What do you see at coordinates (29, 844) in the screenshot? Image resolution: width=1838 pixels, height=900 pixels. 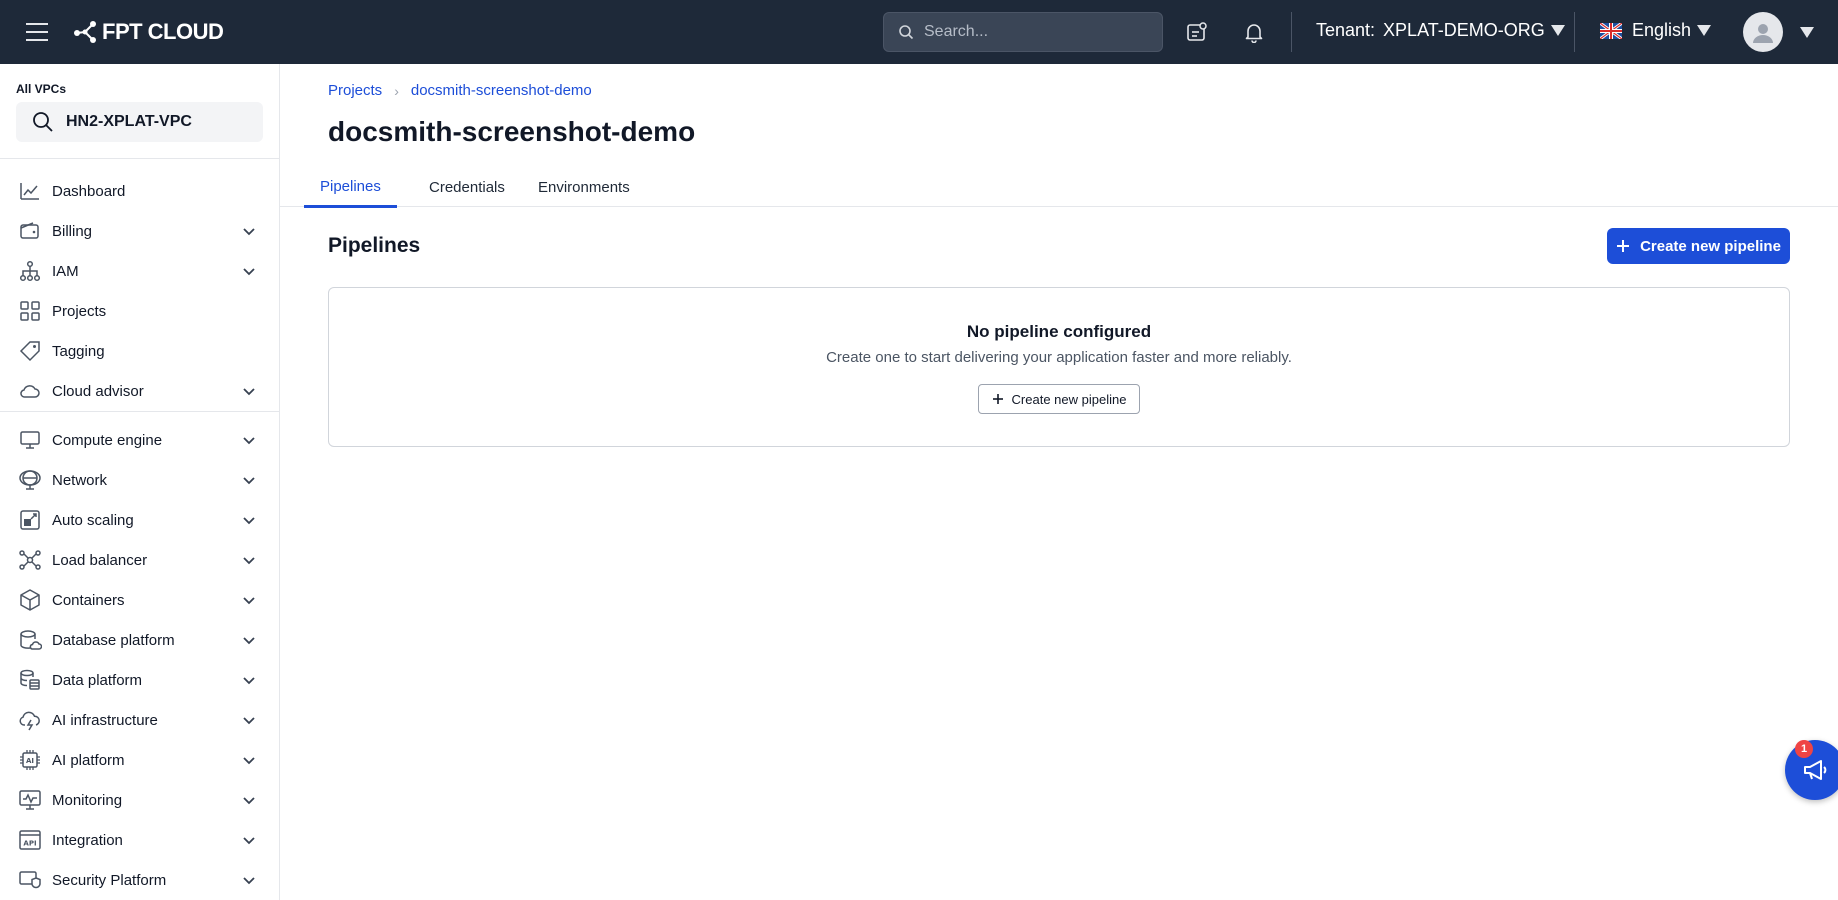 I see `svg-text: API` at bounding box center [29, 844].